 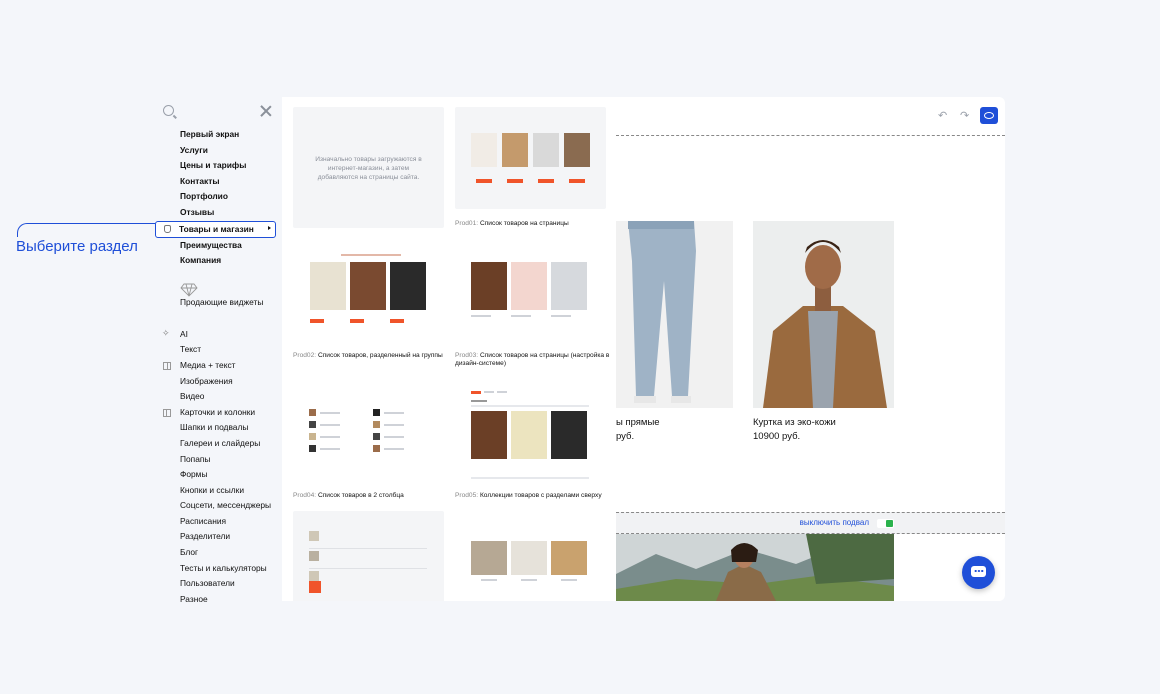 I want to click on menu-item-block-7: Галереи и слайдеры, so click(x=218, y=444).